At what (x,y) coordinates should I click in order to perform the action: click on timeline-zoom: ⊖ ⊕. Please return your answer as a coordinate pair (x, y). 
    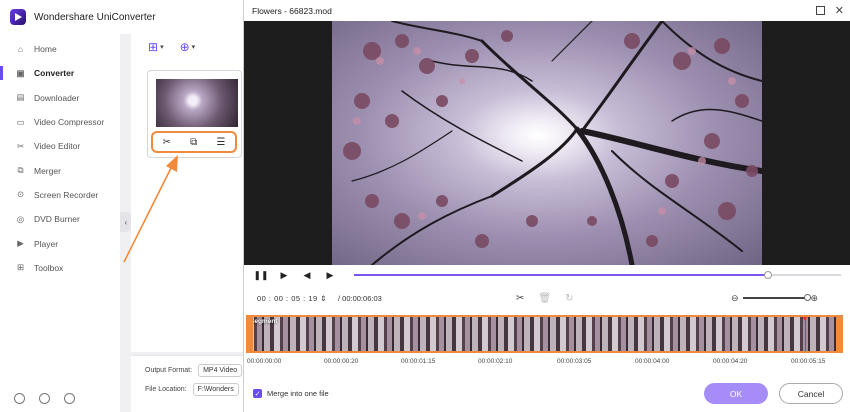
    Looking at the image, I should click on (774, 298).